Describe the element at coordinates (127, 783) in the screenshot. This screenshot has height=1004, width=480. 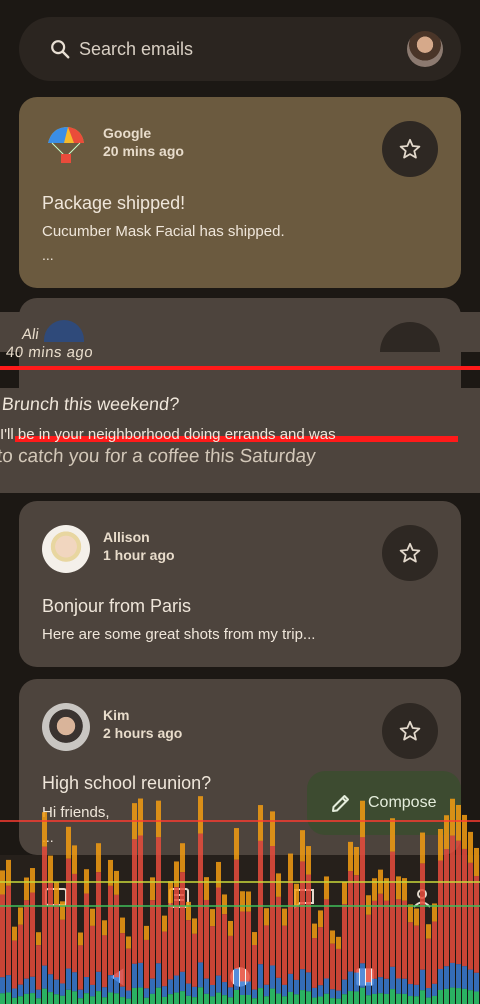
I see `email-subject: High school reunion?` at that location.